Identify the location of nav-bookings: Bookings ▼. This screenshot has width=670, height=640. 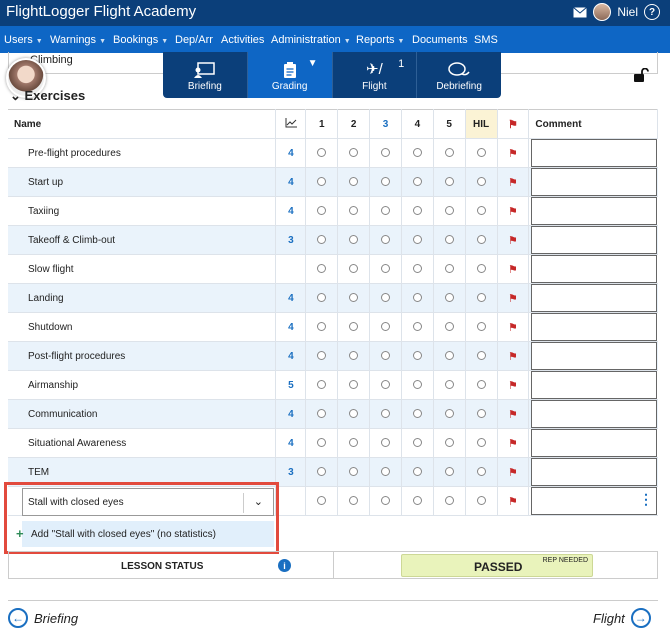
(140, 40).